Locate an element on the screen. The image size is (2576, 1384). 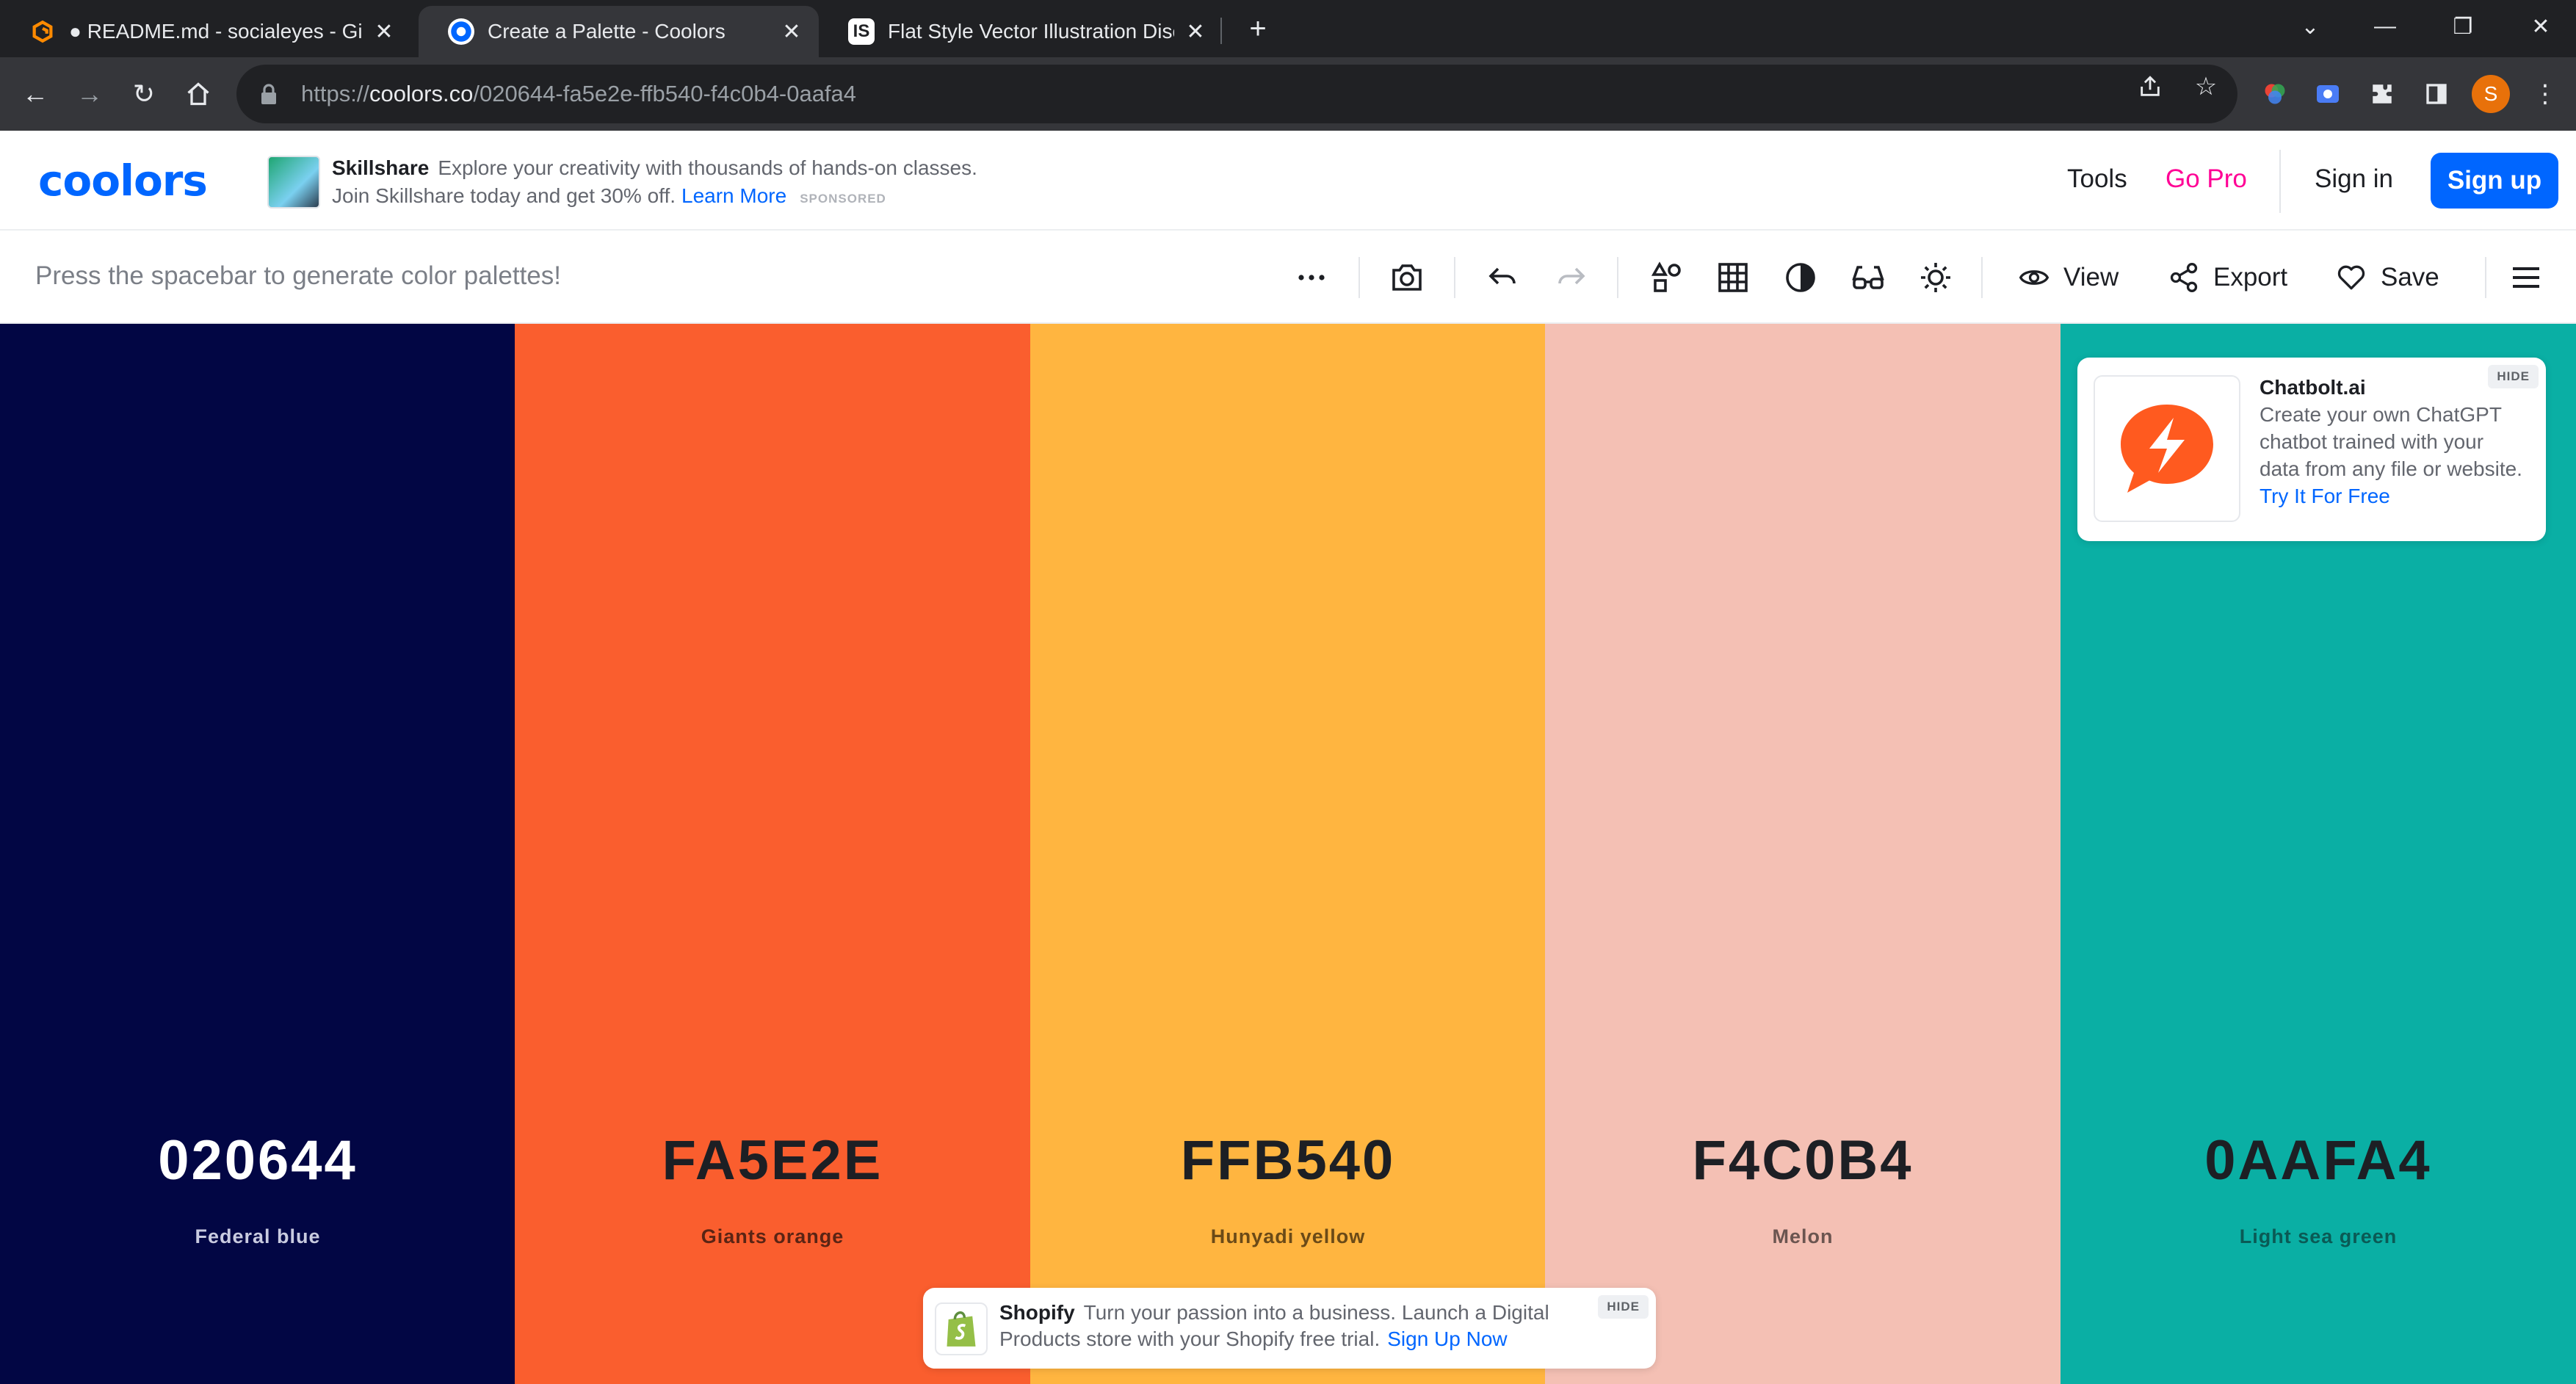
contrast-icon is located at coordinates (1801, 278).